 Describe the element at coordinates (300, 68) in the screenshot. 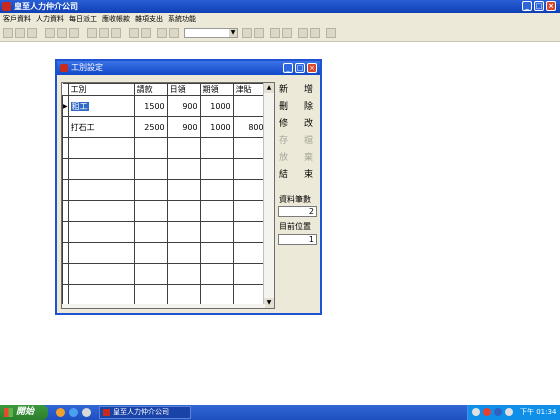

I see `dialog-maximize-icon: □` at that location.